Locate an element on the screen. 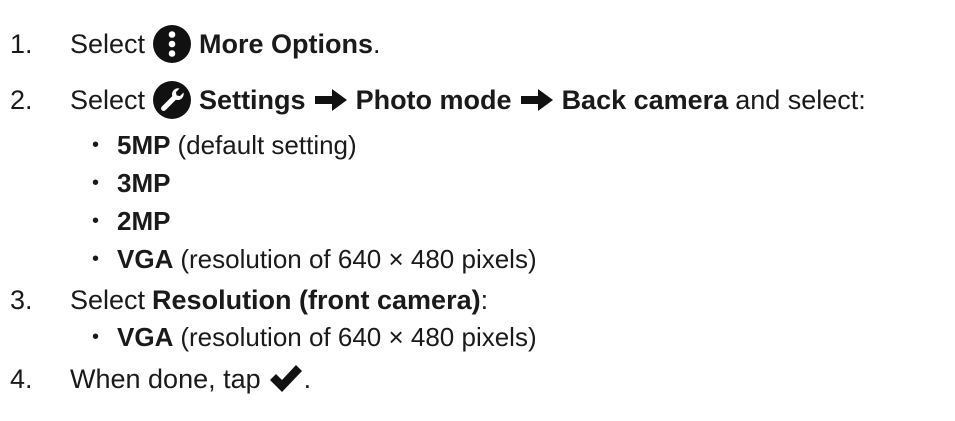 The image size is (955, 421). option-item: • 3MP is located at coordinates (130, 183).